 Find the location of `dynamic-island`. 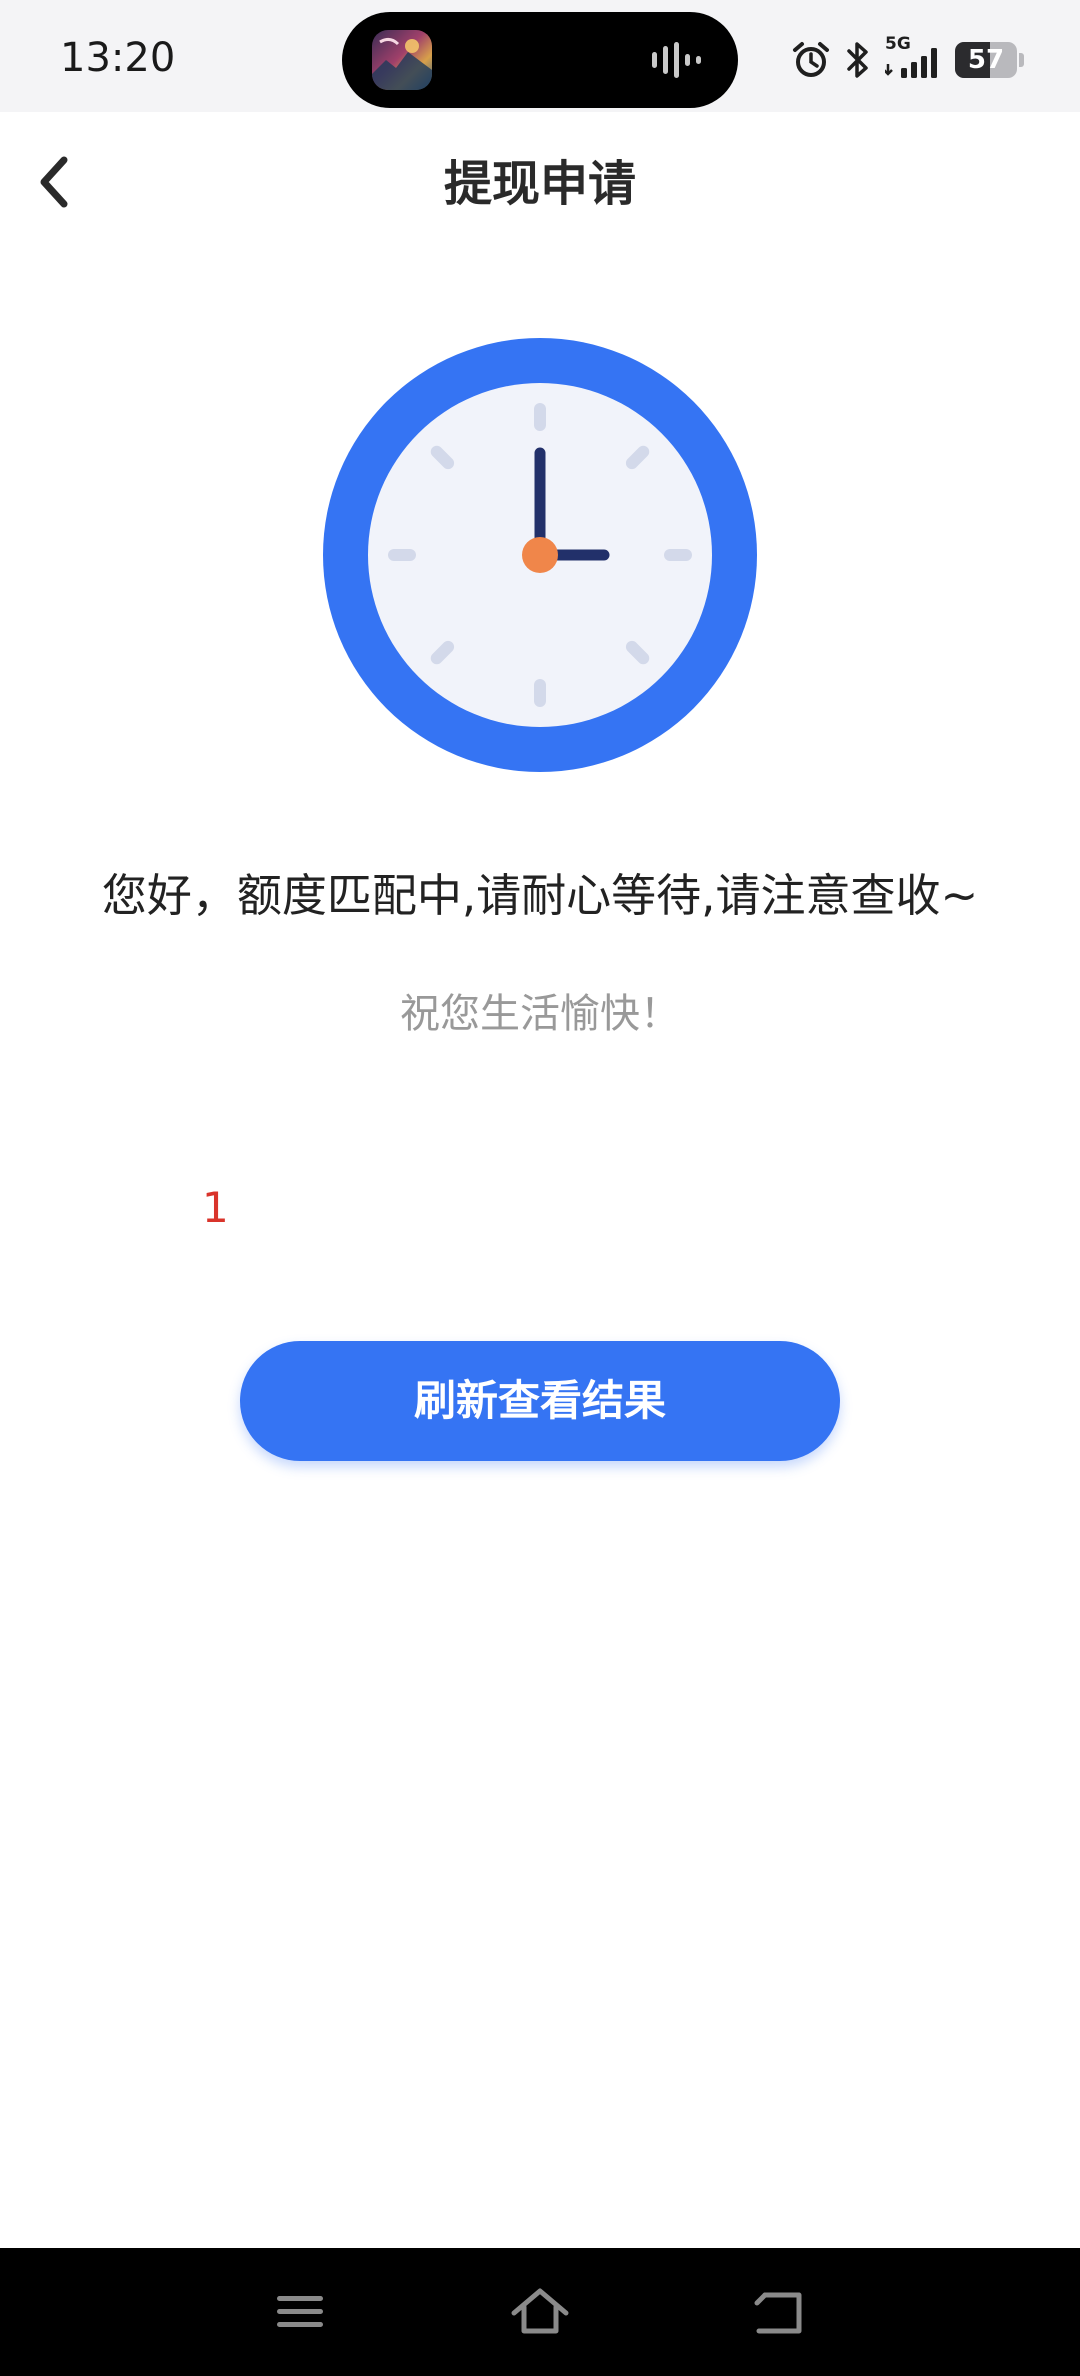

dynamic-island is located at coordinates (540, 60).